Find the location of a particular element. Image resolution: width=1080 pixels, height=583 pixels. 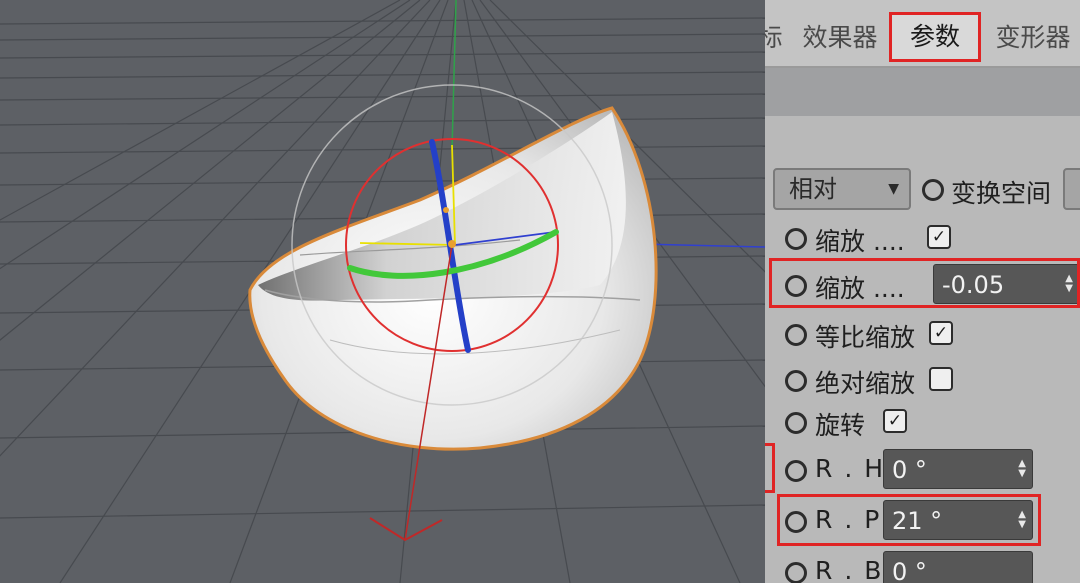

absolute-scale-label: 绝对缩放 is located at coordinates (865, 383).